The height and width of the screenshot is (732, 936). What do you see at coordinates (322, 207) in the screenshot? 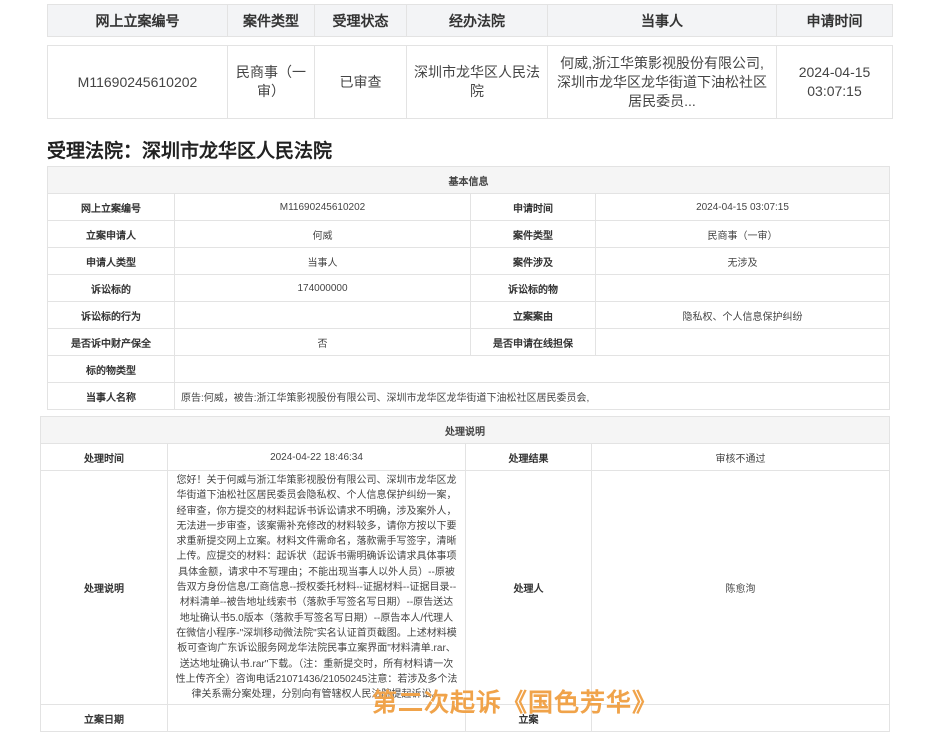
I see `value-case-no: M11690245610202` at bounding box center [322, 207].